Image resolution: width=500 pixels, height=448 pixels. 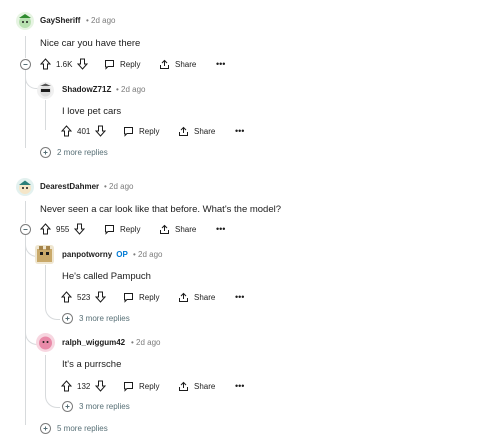 I want to click on more-replies-label: 2 more replies, so click(x=82, y=152).